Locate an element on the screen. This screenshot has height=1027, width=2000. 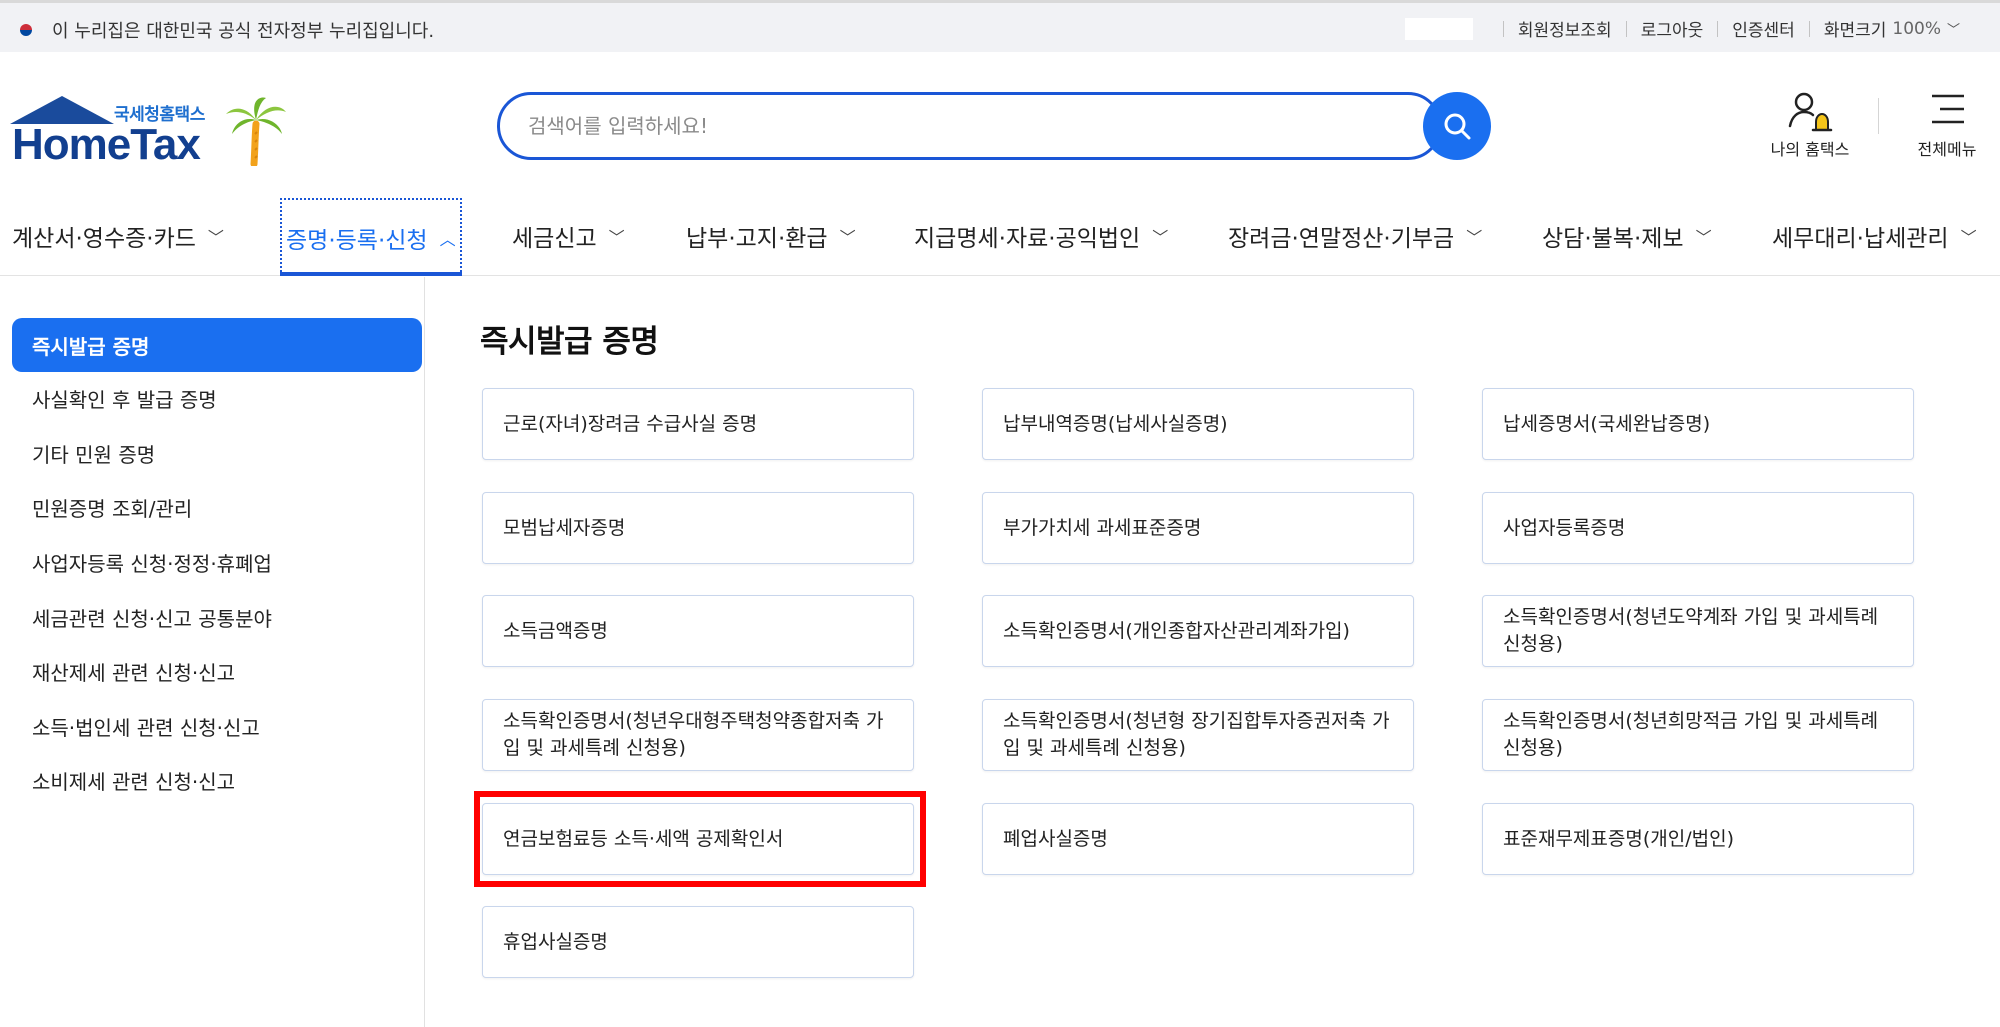
nav-tax-filing: 세금신고 ﹀ is located at coordinates (568, 236).